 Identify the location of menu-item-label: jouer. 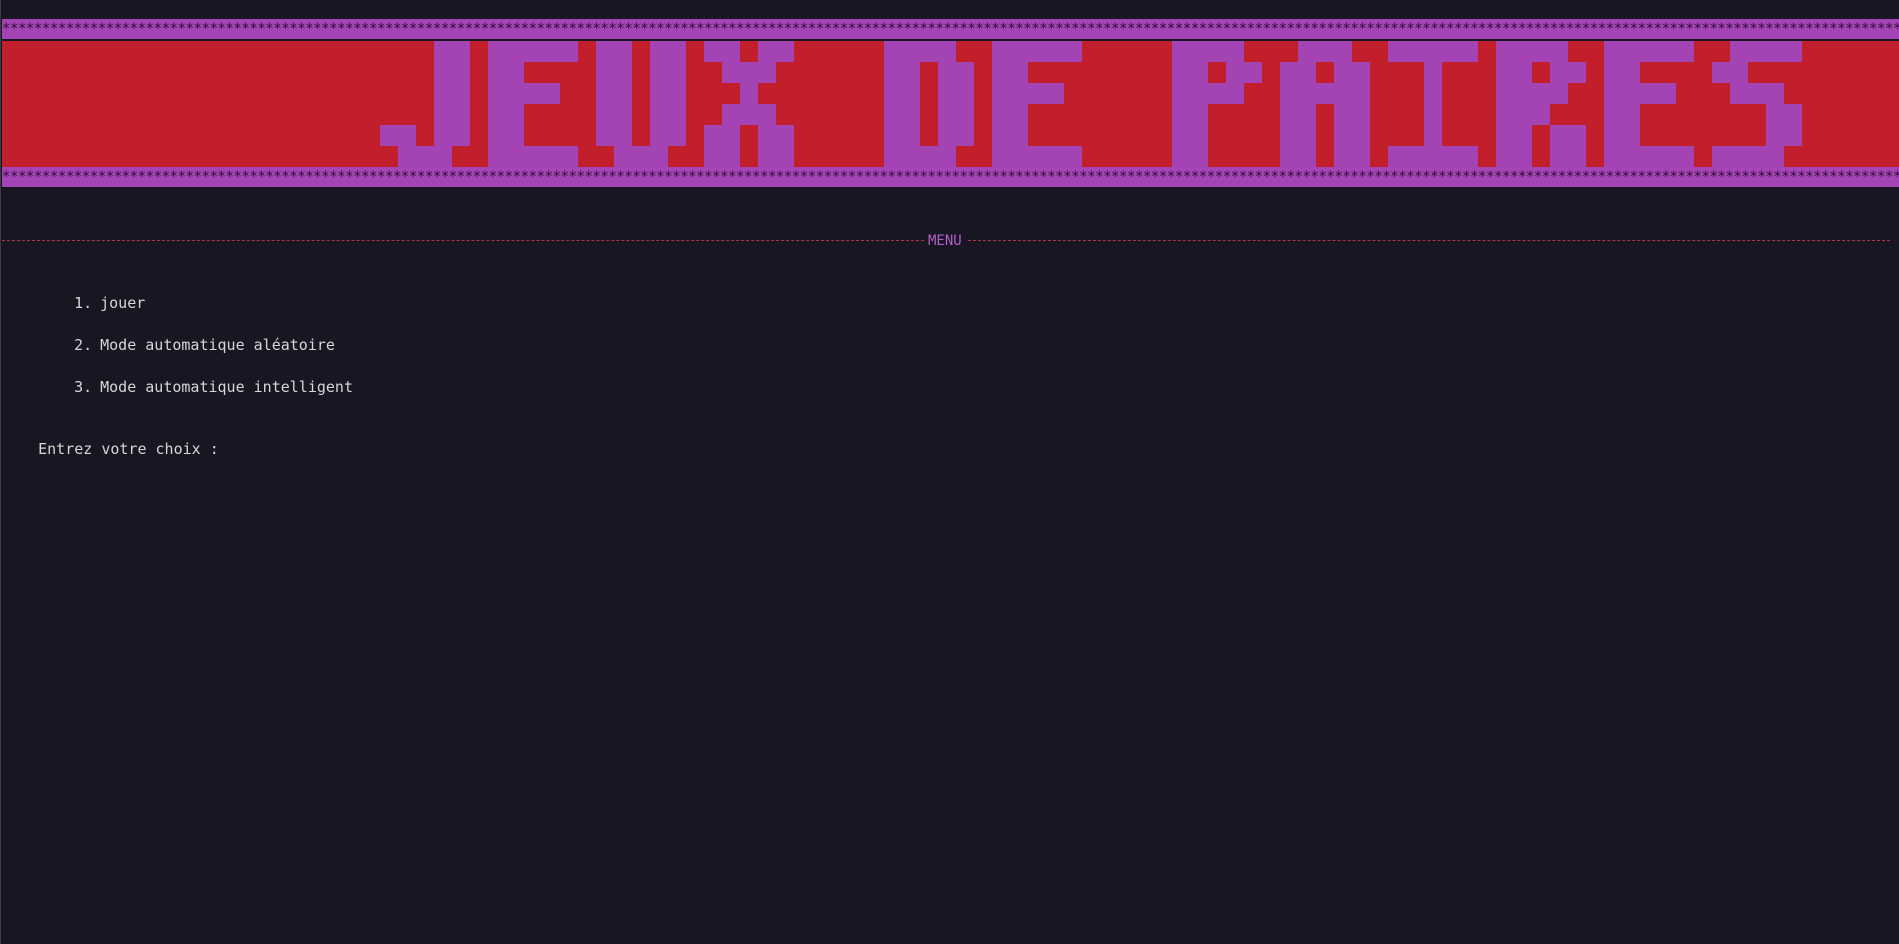
(123, 303).